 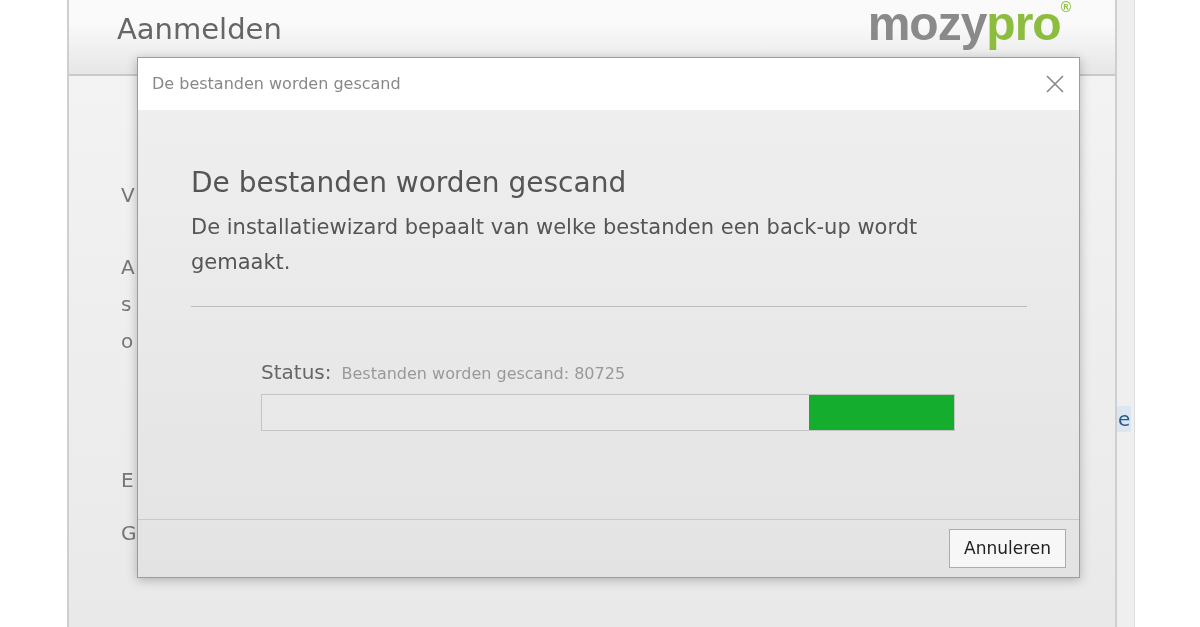 What do you see at coordinates (1055, 84) in the screenshot?
I see `close-icon` at bounding box center [1055, 84].